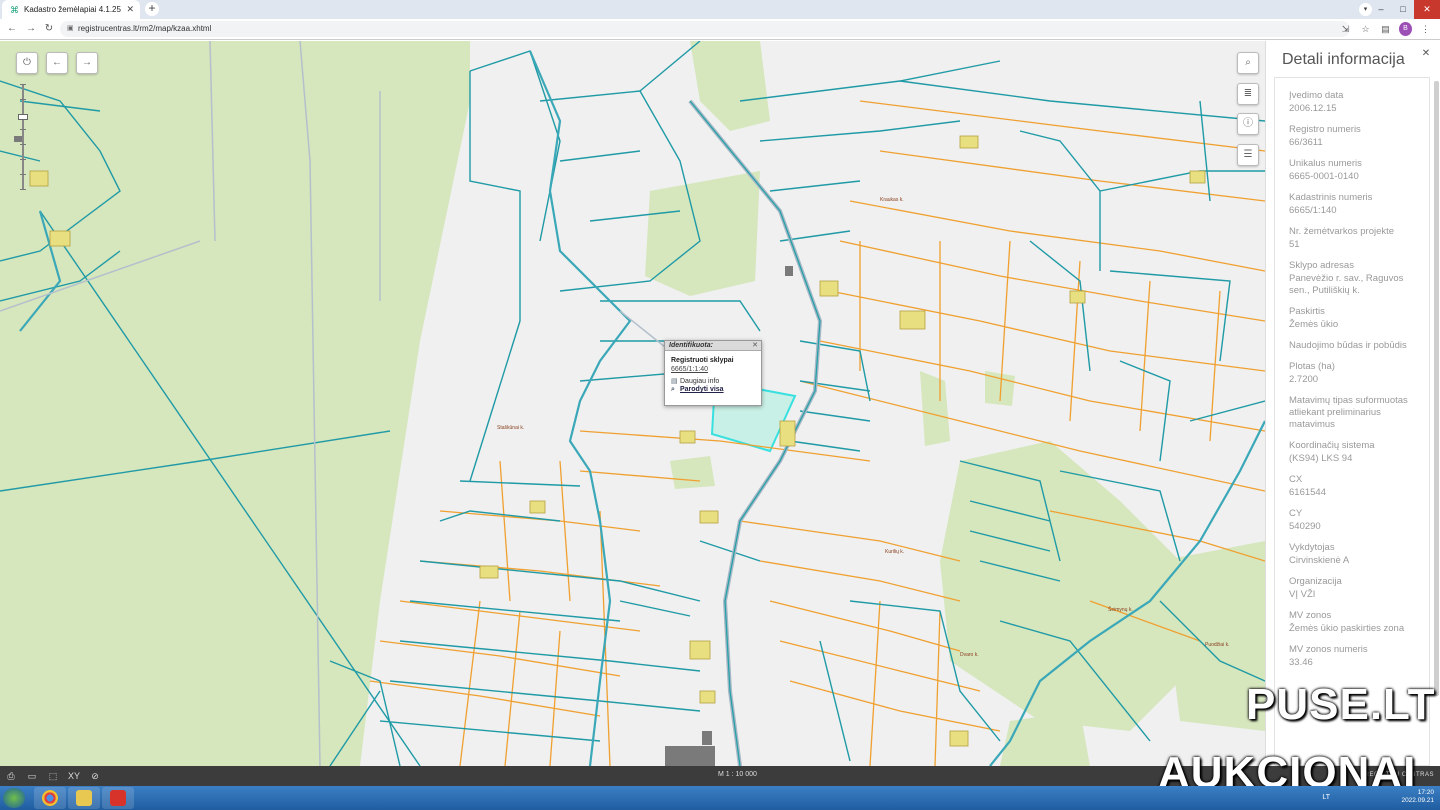  What do you see at coordinates (130, 9) in the screenshot?
I see `close-tab-icon: ✕` at bounding box center [130, 9].